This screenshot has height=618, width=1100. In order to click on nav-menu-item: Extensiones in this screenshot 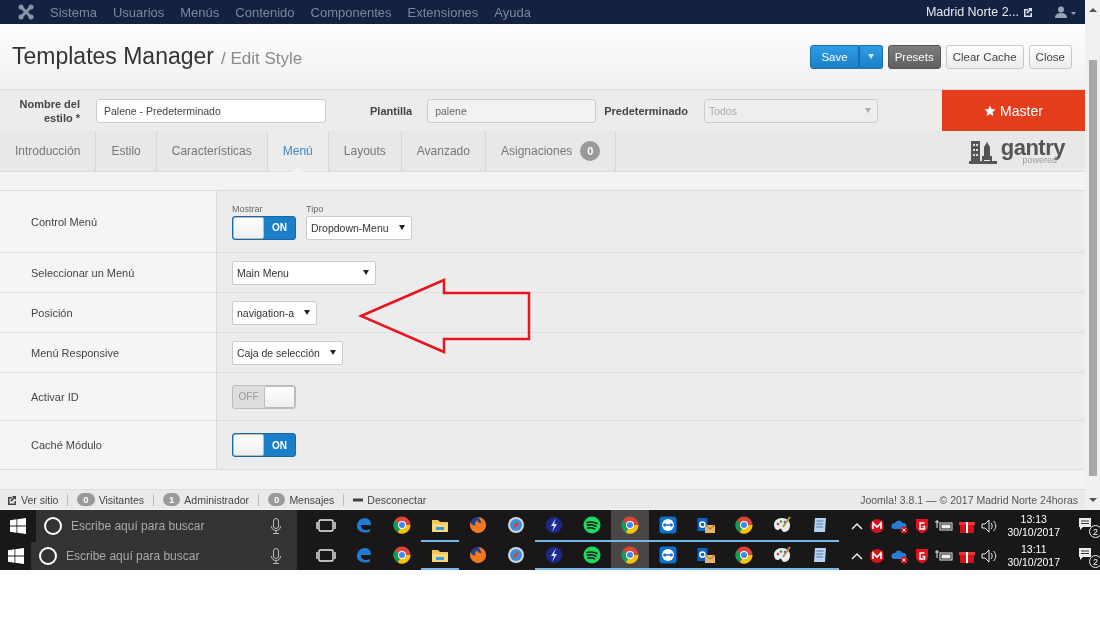, I will do `click(443, 12)`.